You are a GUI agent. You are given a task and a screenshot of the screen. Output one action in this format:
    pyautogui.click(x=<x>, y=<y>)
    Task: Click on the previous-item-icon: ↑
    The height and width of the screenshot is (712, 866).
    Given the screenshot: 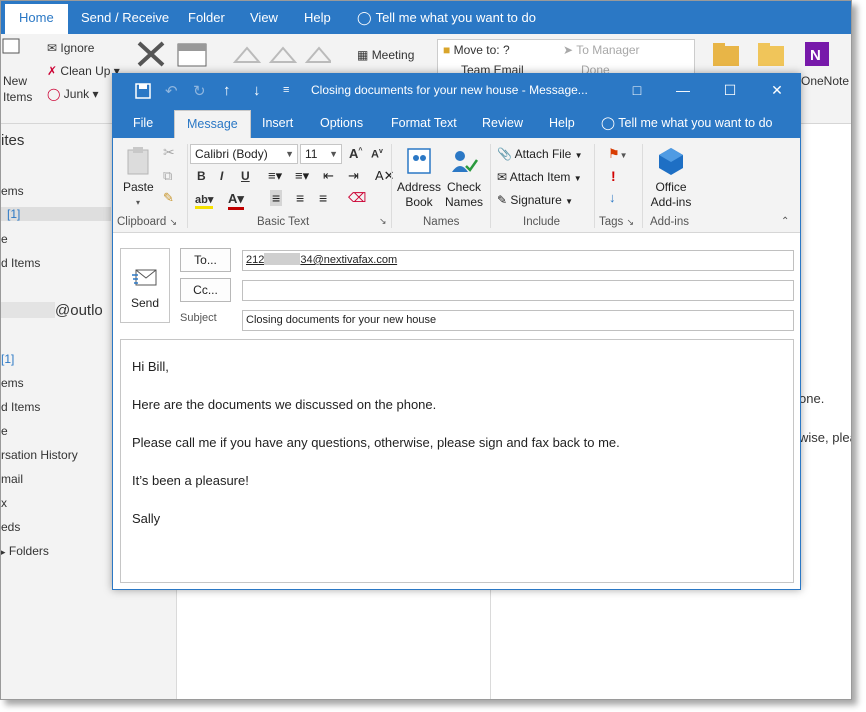 What is the action you would take?
    pyautogui.click(x=227, y=90)
    